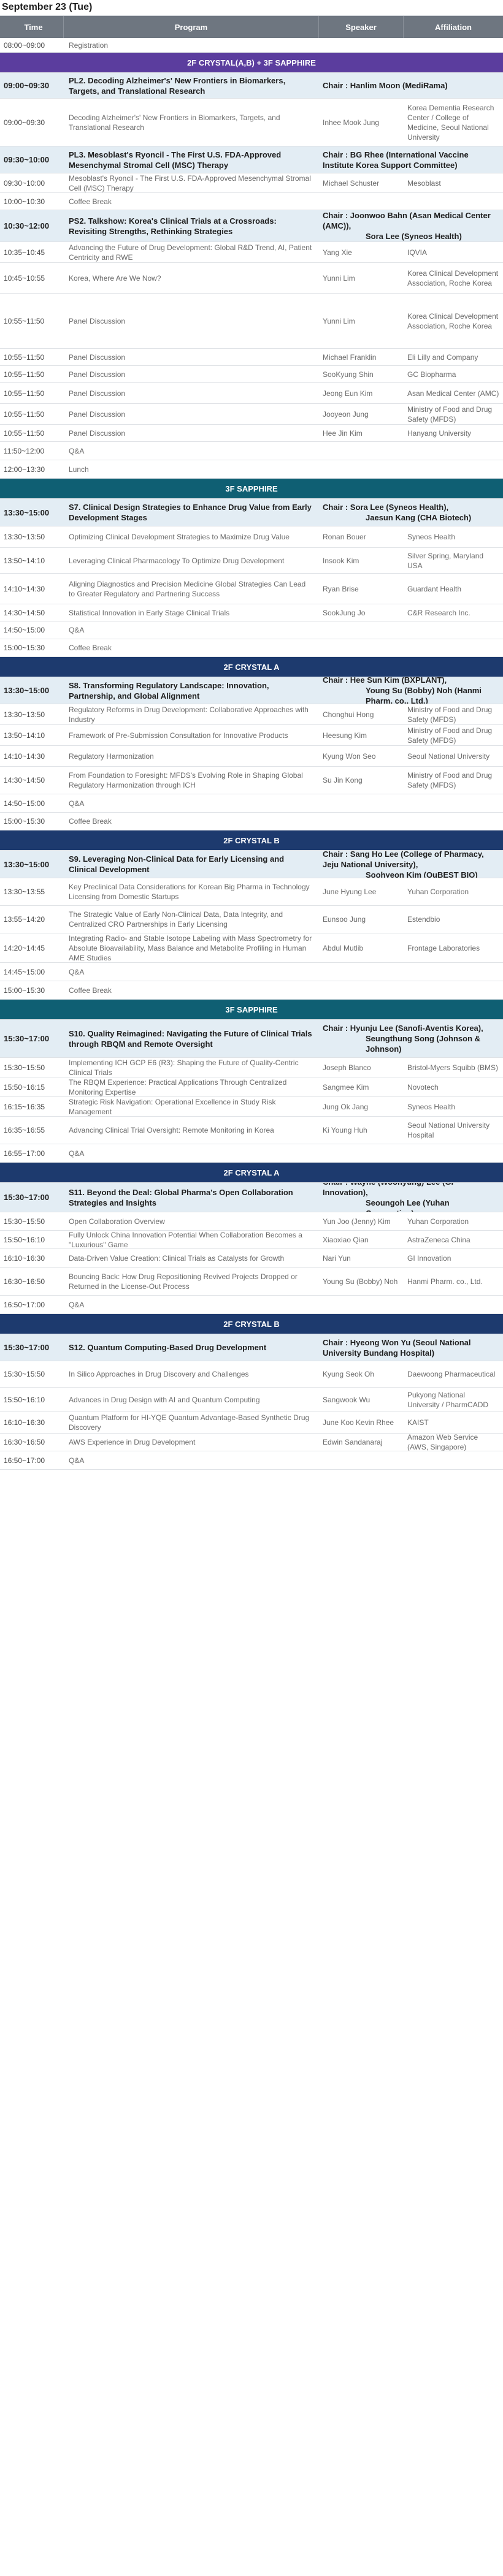  What do you see at coordinates (423, 919) in the screenshot?
I see `affiliation-cell: Estendbio` at bounding box center [423, 919].